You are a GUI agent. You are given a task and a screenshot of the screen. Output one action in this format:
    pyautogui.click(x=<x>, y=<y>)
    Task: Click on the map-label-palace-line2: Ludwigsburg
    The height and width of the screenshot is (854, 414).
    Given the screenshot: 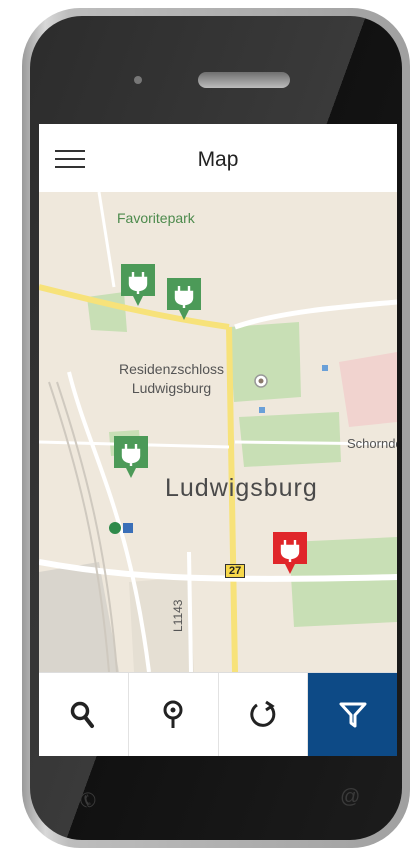 What is the action you would take?
    pyautogui.click(x=171, y=388)
    